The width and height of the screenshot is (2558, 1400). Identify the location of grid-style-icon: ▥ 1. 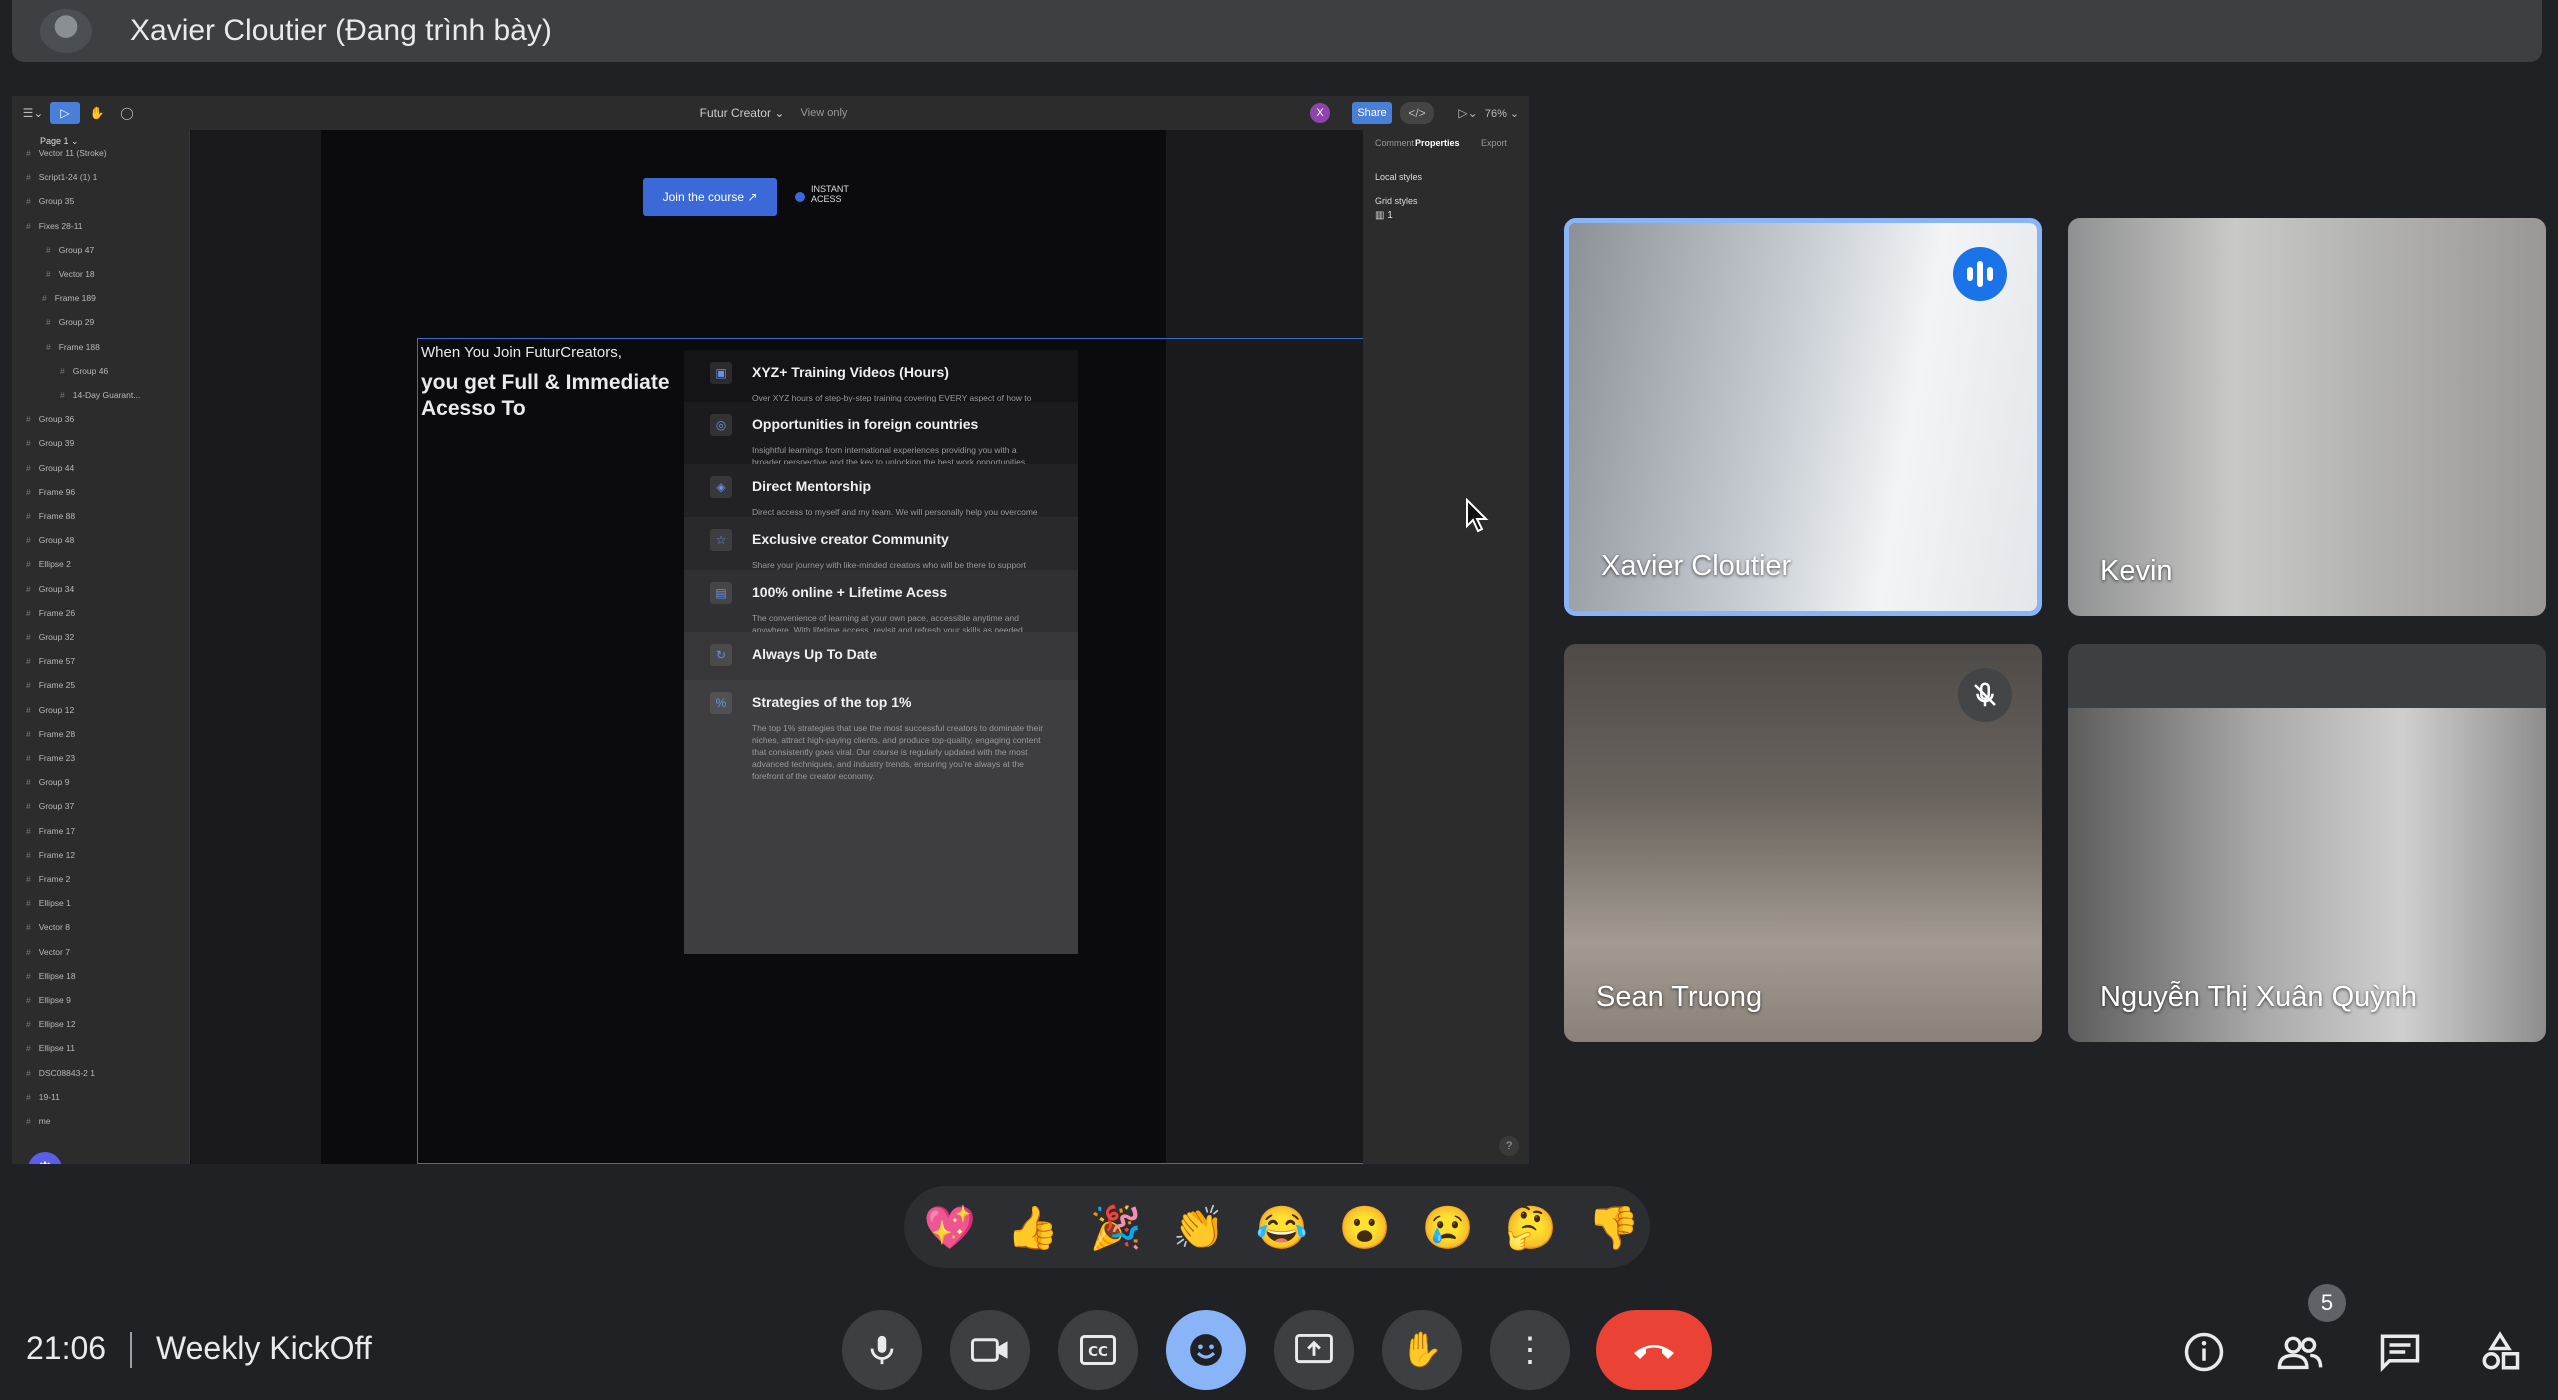
(1384, 215).